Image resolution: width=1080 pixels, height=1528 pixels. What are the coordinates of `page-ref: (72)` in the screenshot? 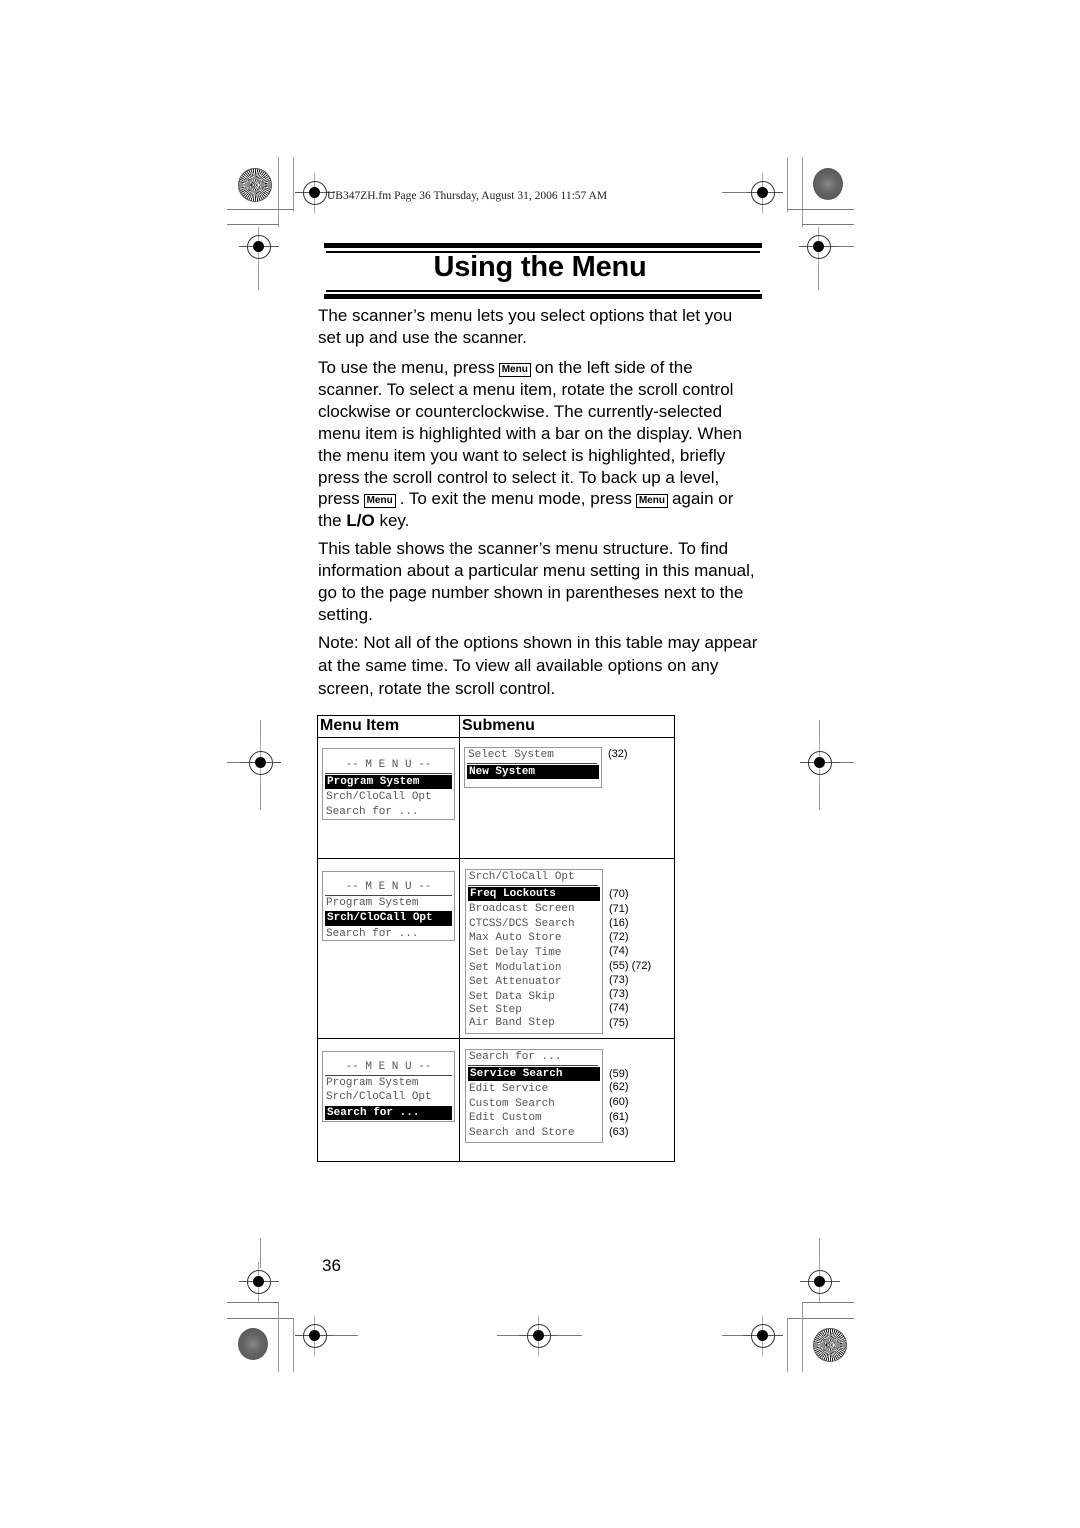 It's located at (619, 937).